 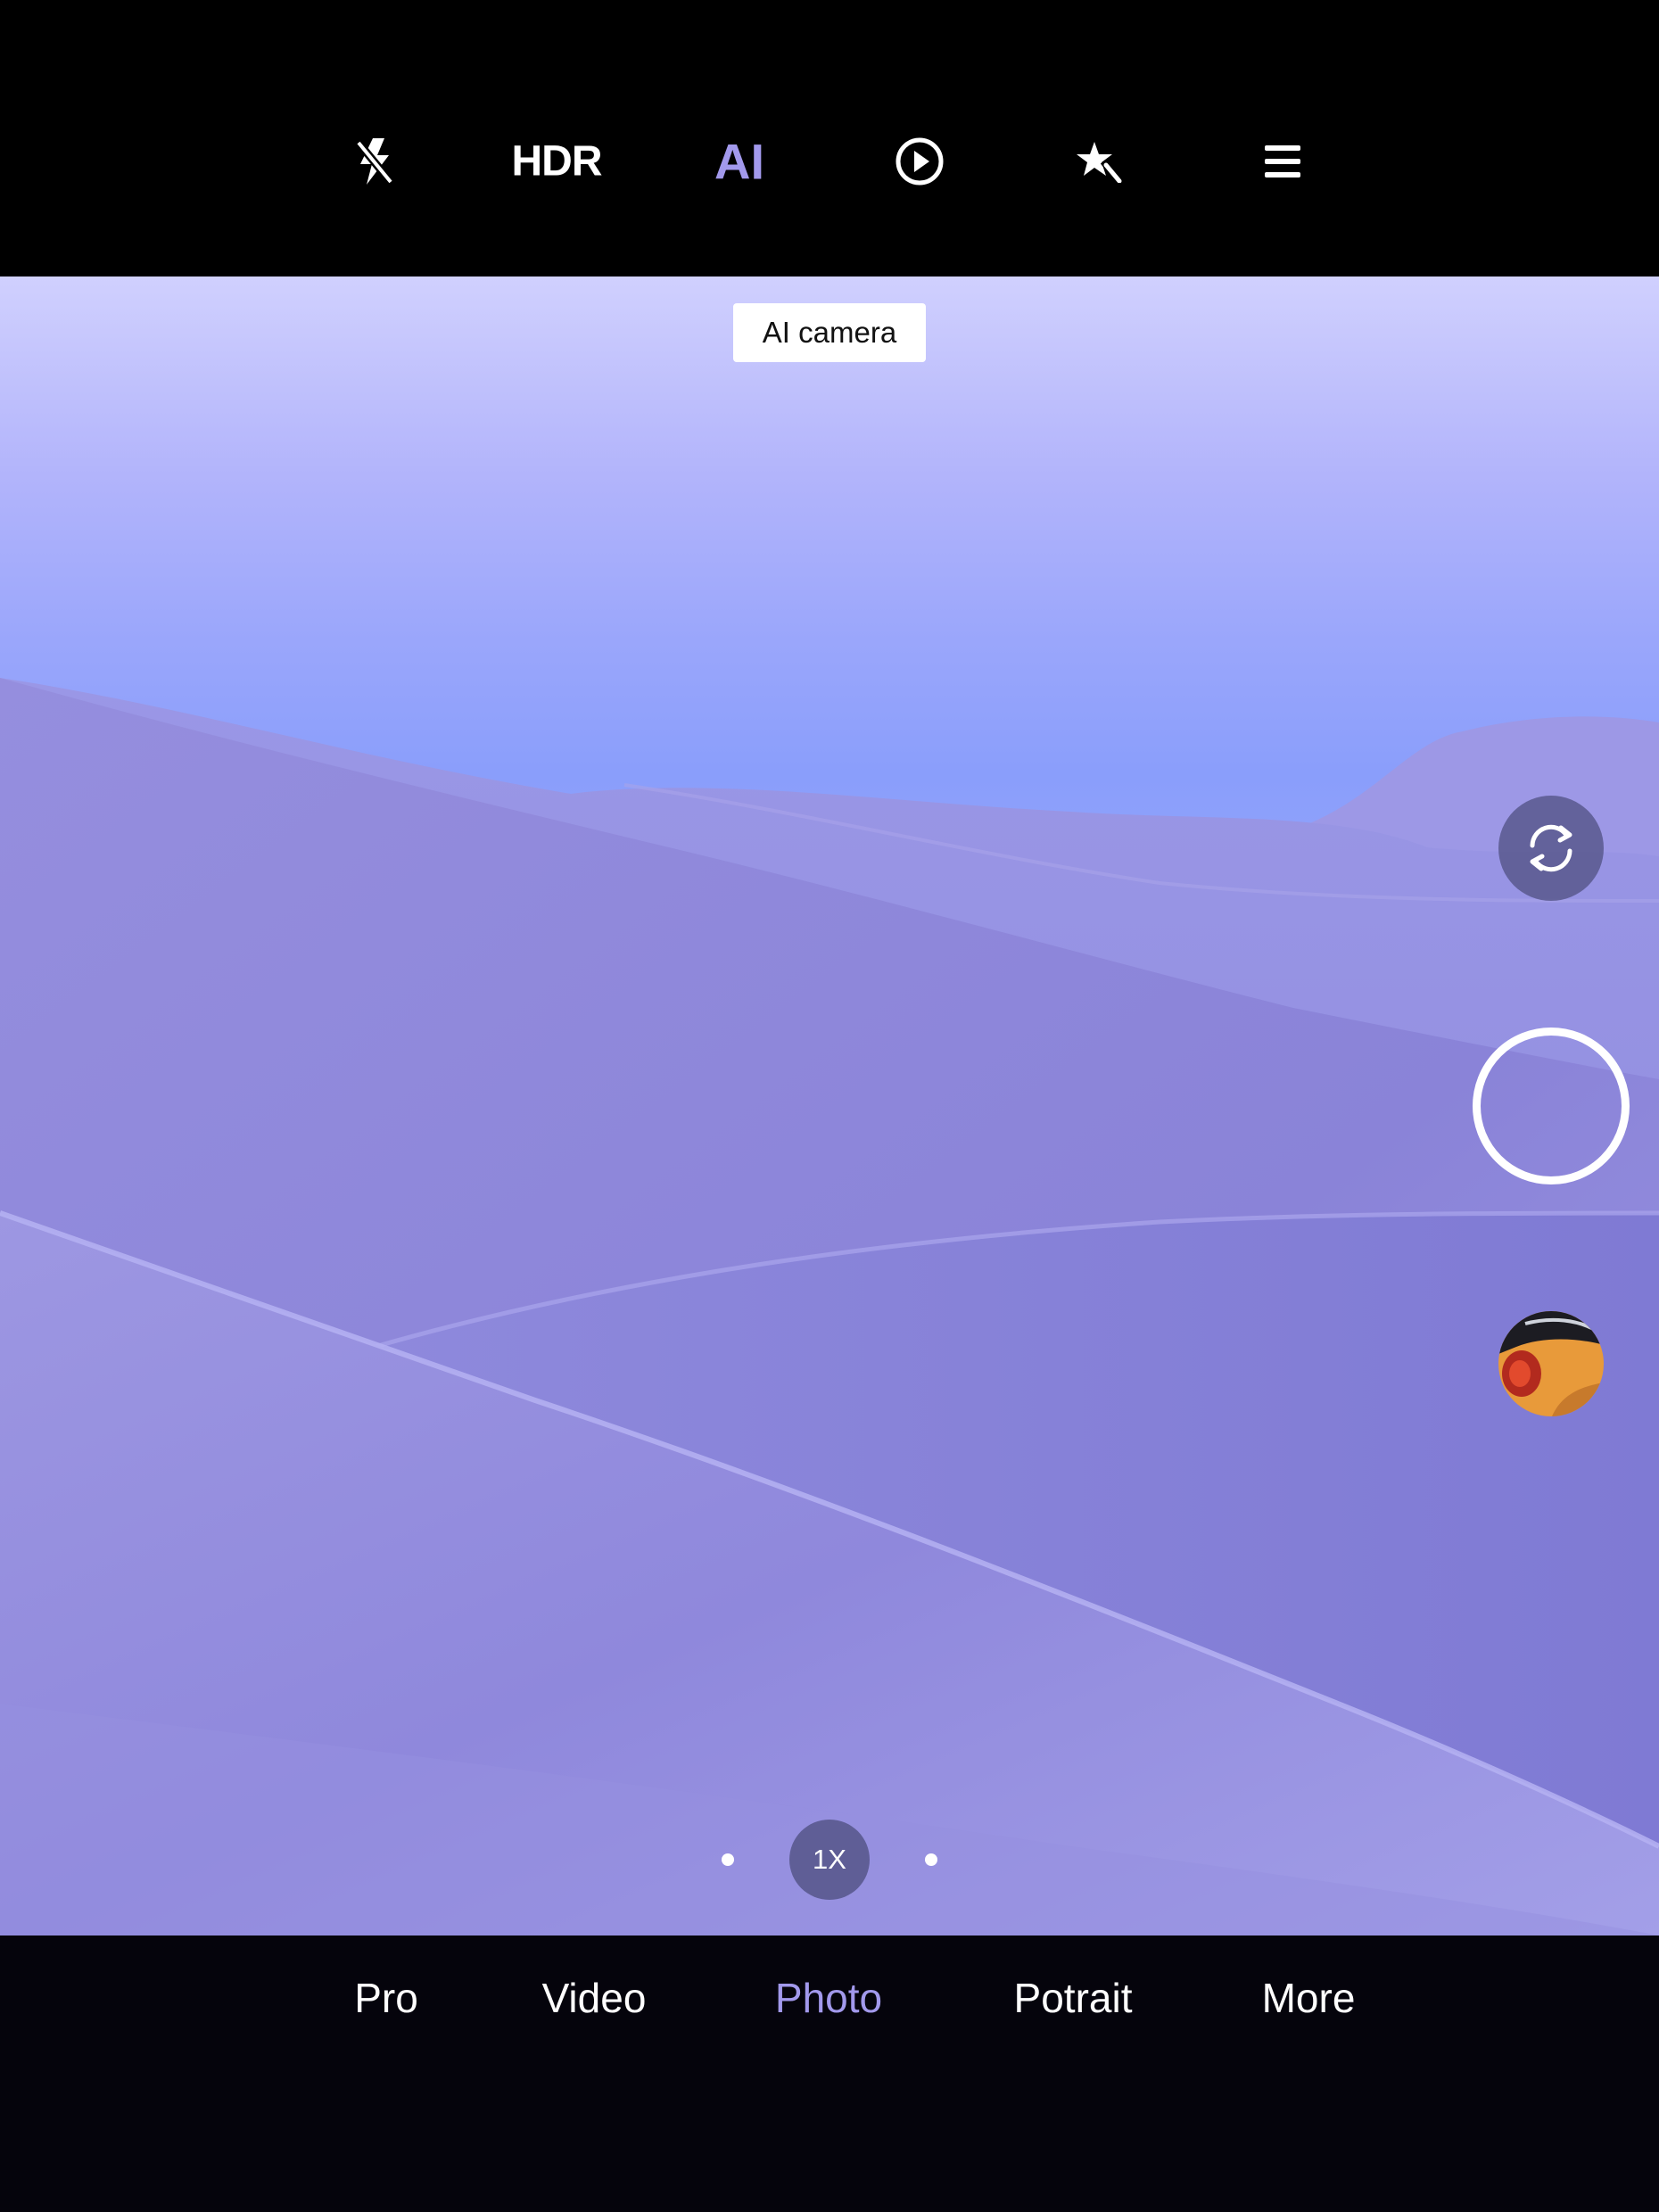 I want to click on mode-pro: Pro, so click(x=386, y=1998).